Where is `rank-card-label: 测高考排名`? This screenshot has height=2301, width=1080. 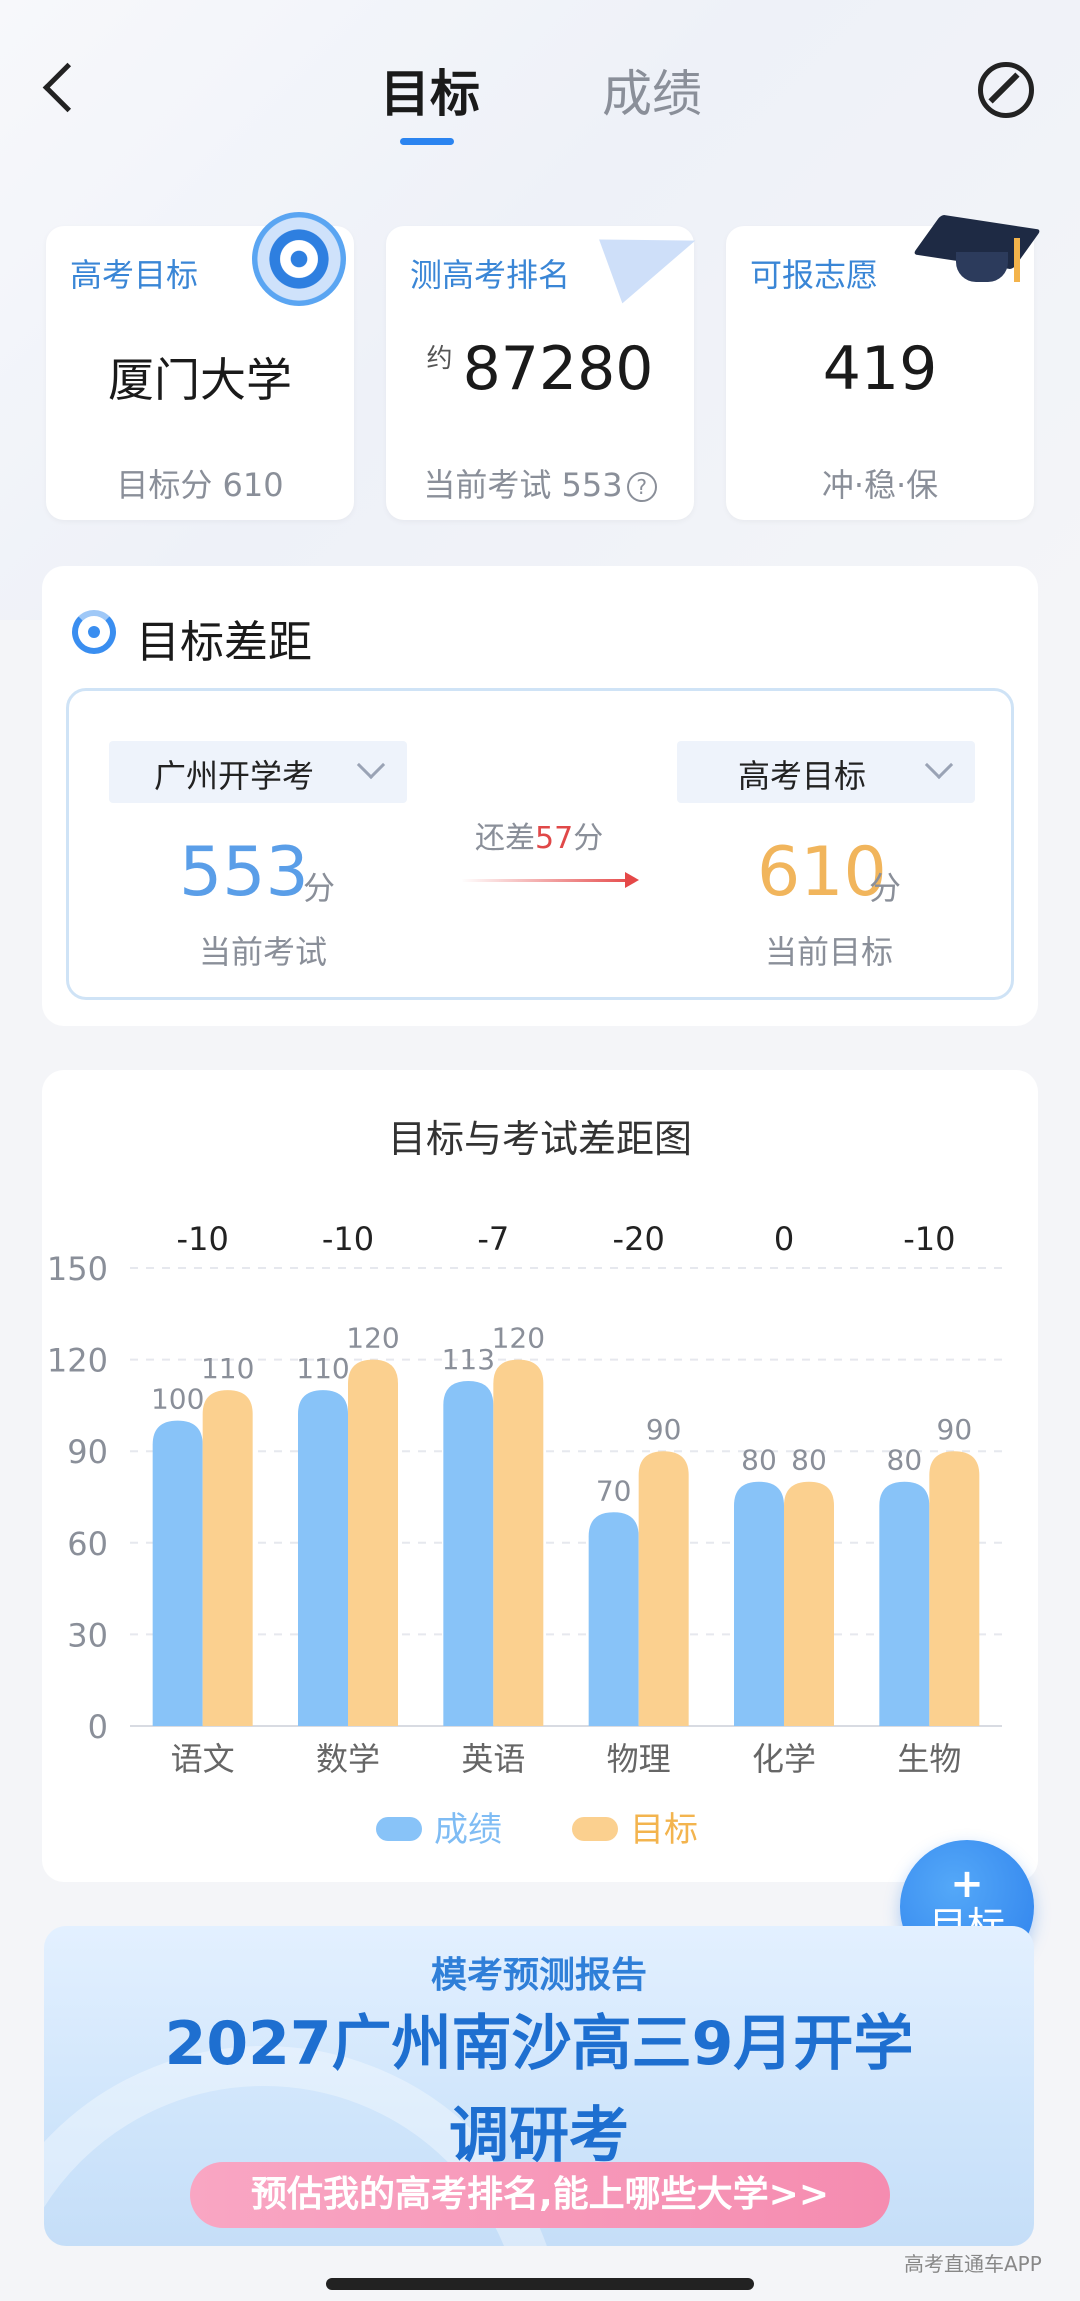 rank-card-label: 测高考排名 is located at coordinates (490, 275).